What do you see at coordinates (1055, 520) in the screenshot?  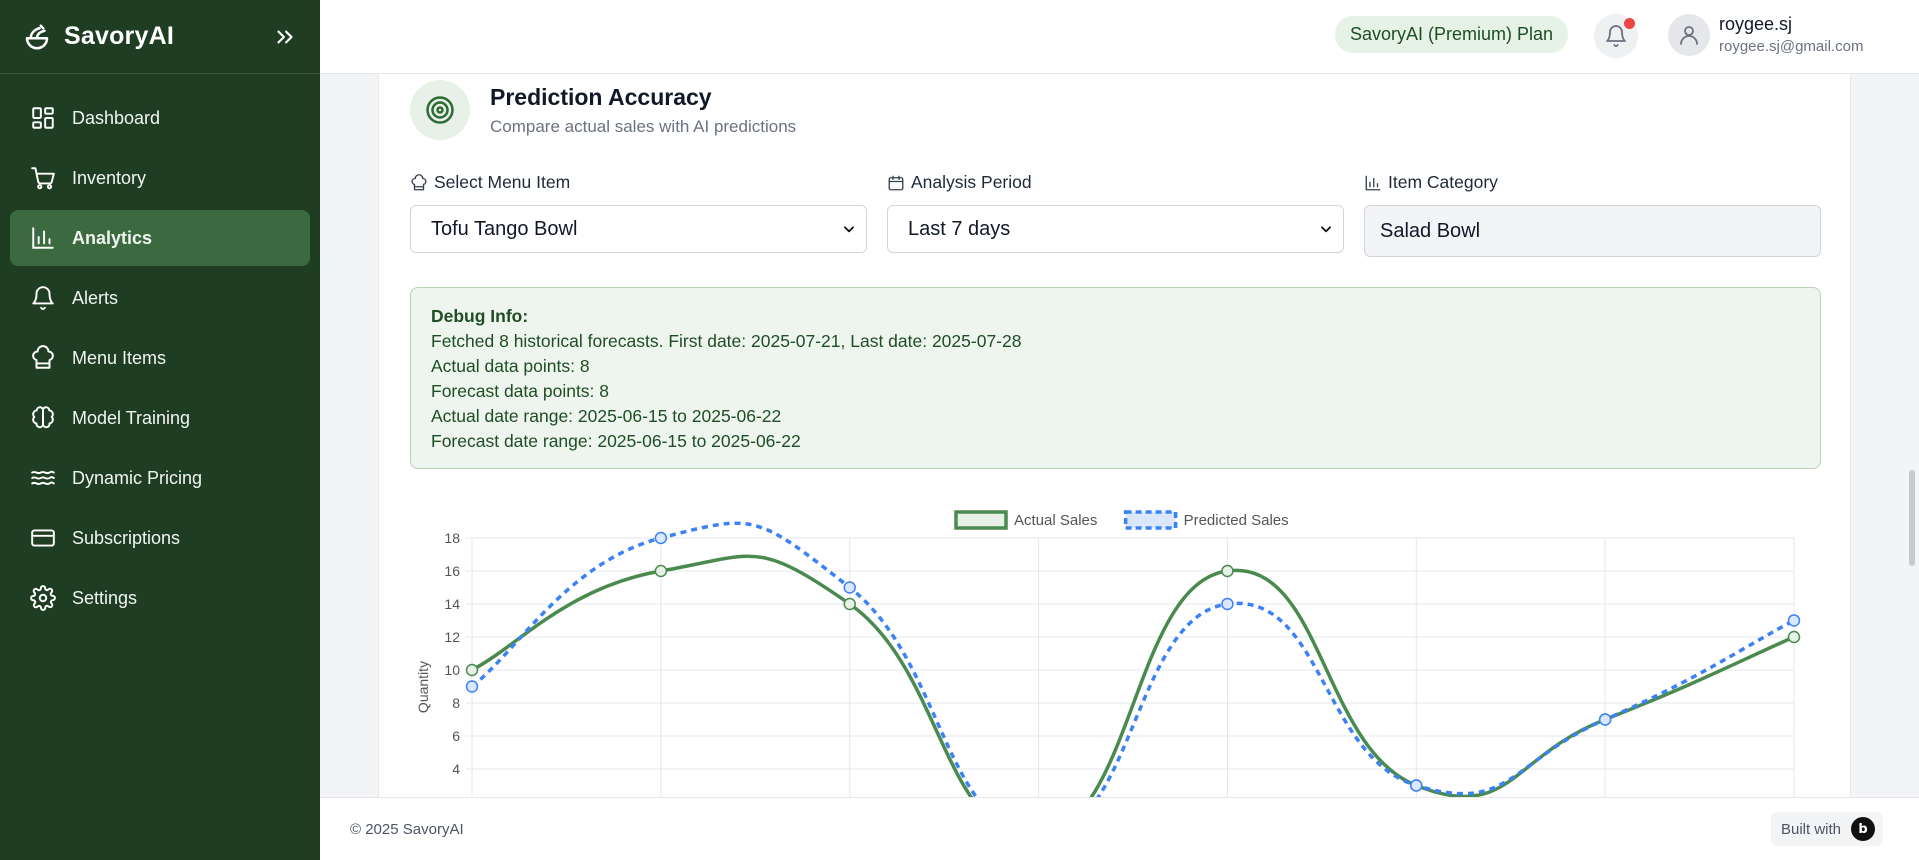 I see `legend-label-actual: Actual Sales` at bounding box center [1055, 520].